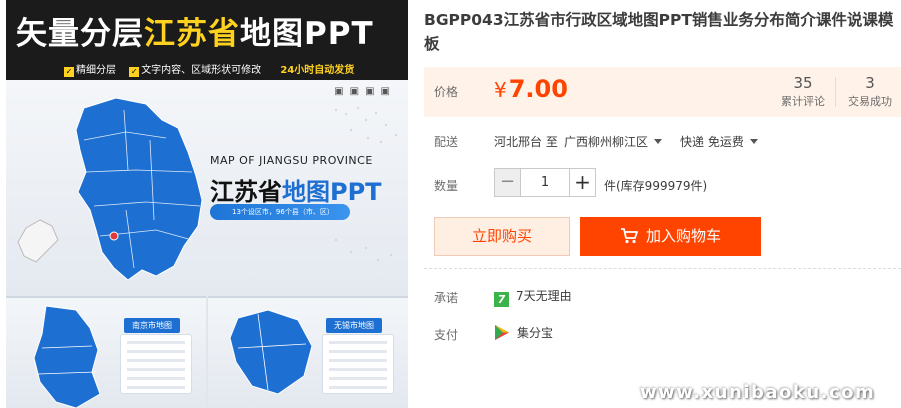  I want to click on slide-pill: 13个设区市，96个县（市、区）, so click(280, 212).